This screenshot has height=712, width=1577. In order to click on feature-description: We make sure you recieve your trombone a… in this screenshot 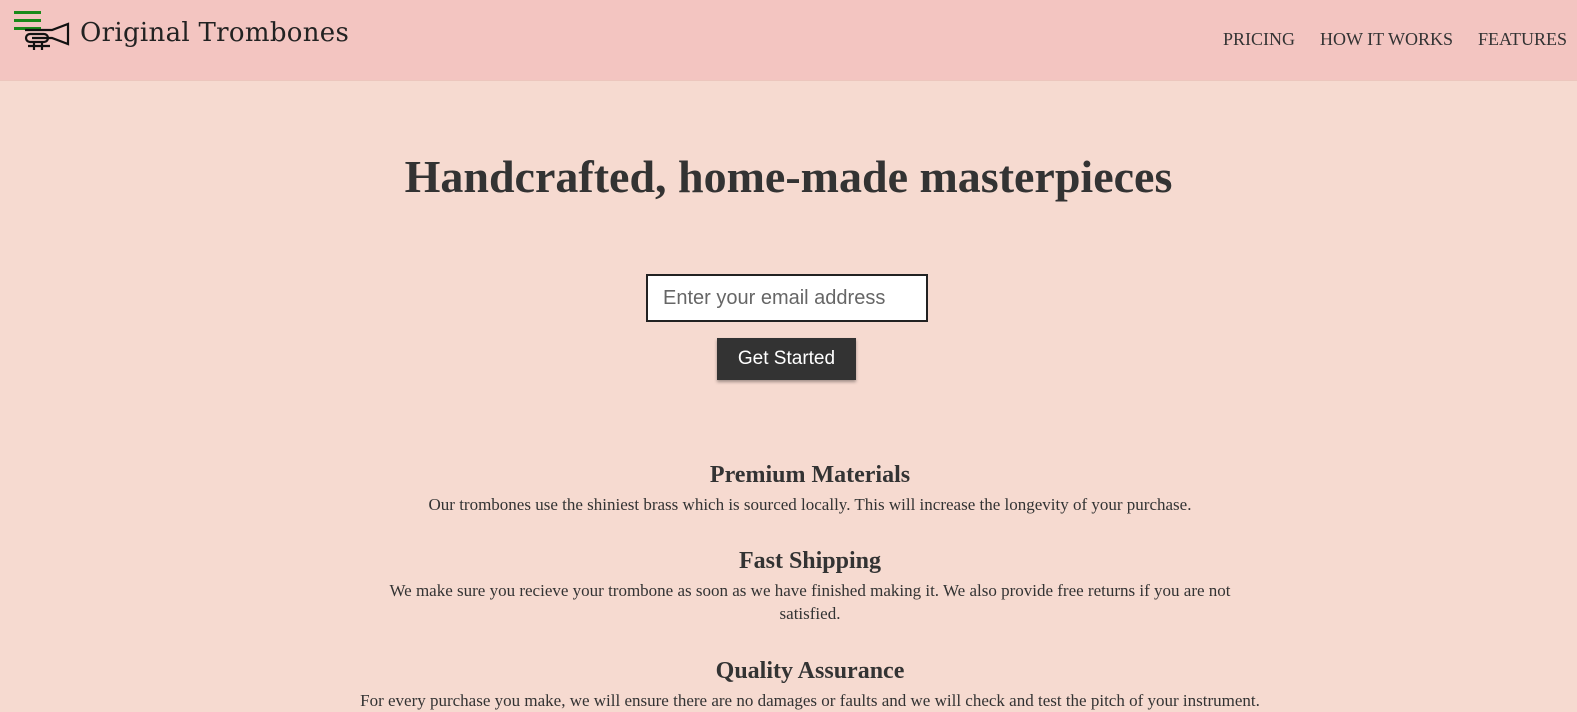, I will do `click(810, 602)`.